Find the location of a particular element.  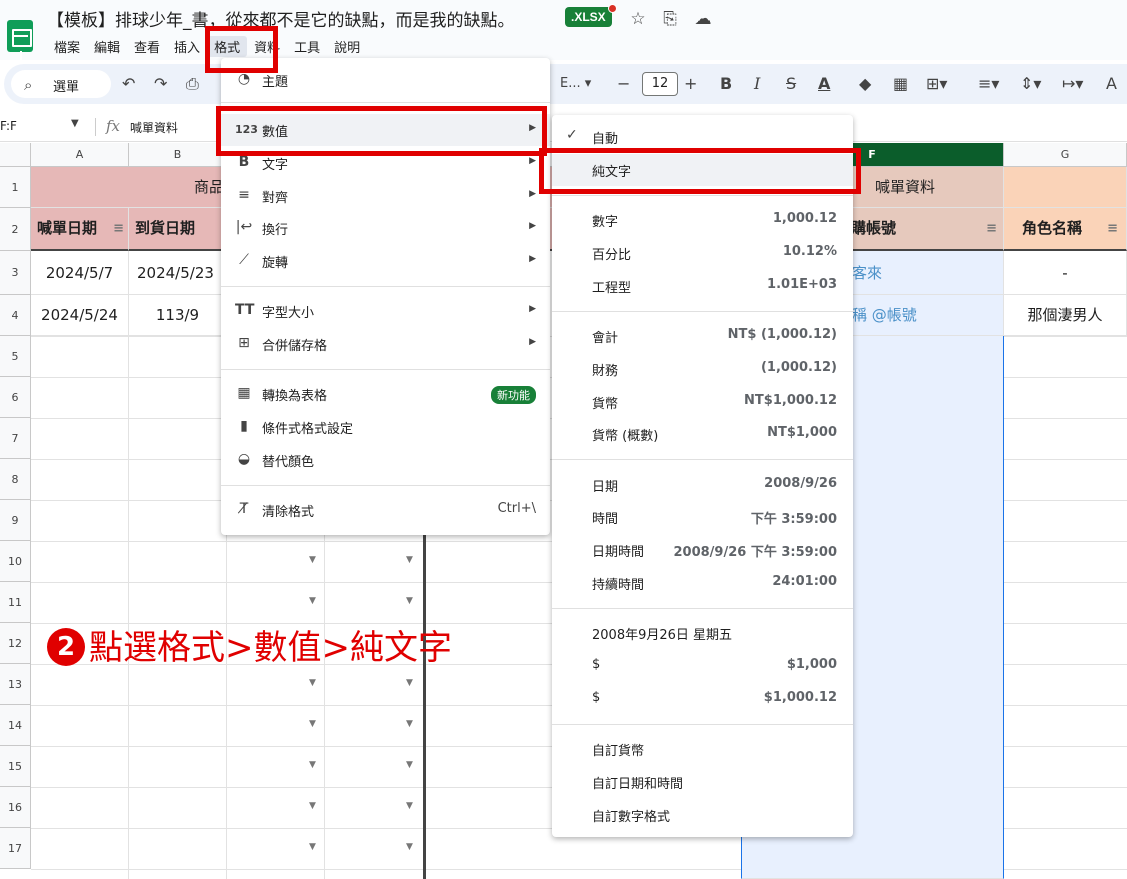

column-label-order-date: 喊單日期 ≡ is located at coordinates (80, 229).